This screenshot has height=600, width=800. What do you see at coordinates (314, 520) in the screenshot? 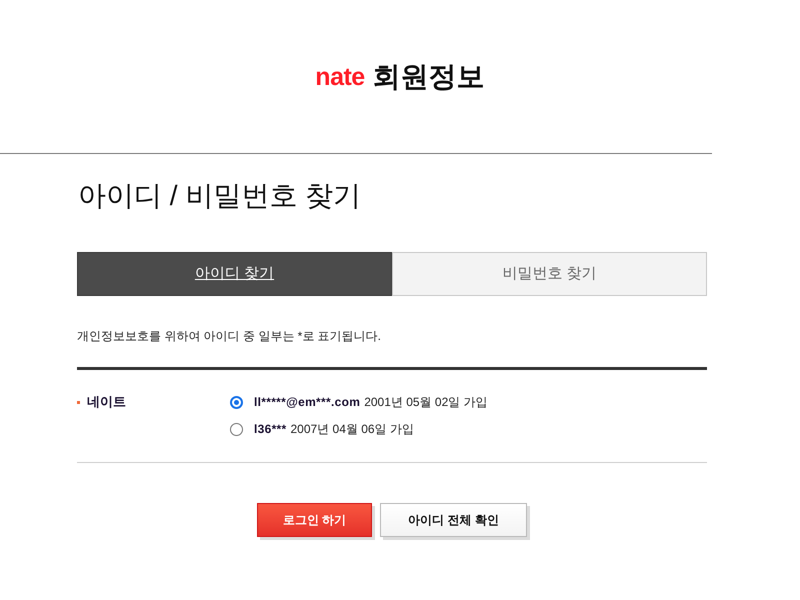
I see `login-button: 로그인 하기` at bounding box center [314, 520].